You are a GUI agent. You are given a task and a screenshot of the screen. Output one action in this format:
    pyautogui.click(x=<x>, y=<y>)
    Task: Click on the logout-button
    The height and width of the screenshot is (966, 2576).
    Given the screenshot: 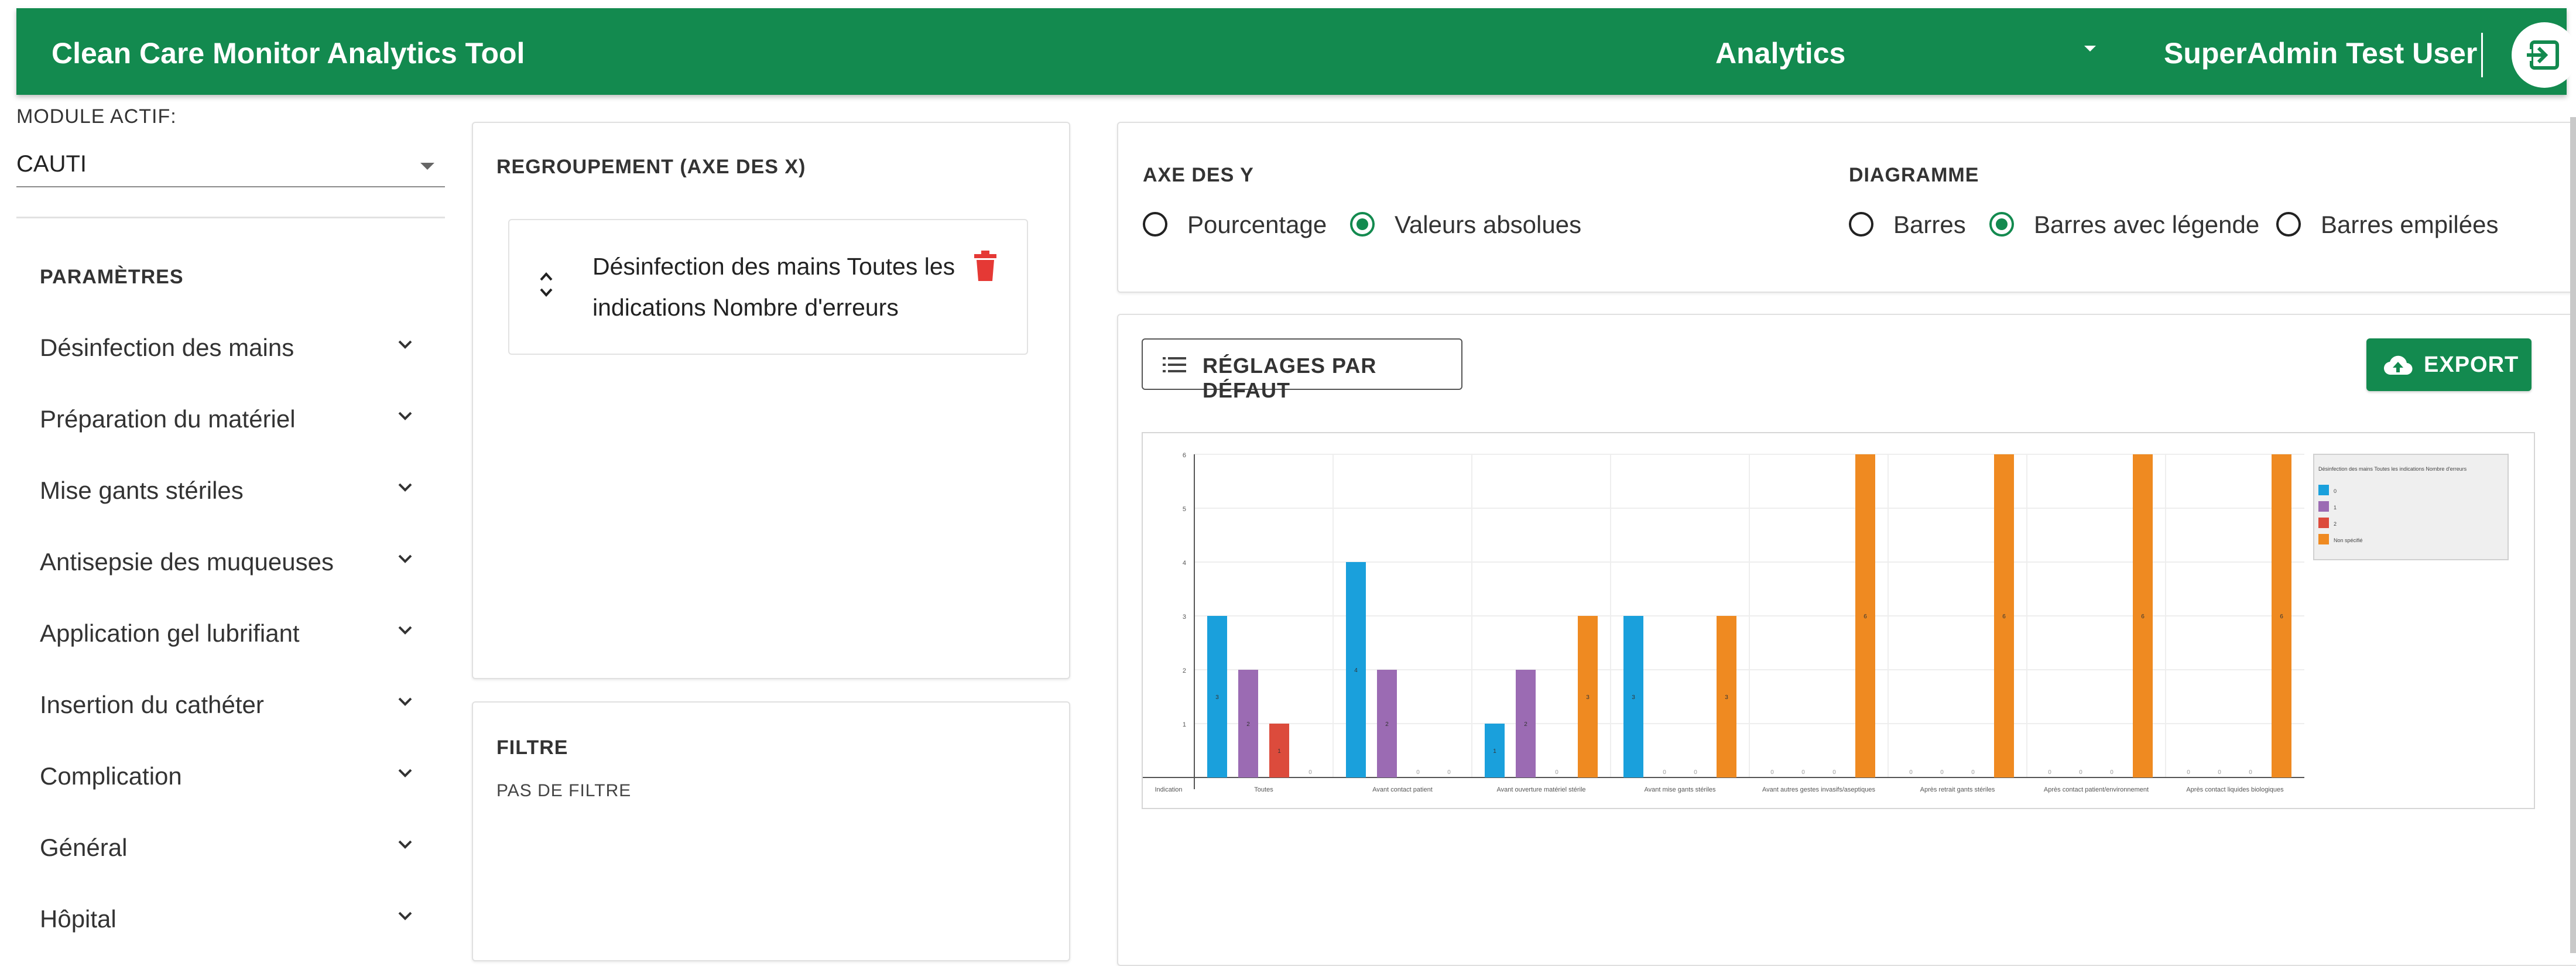 What is the action you would take?
    pyautogui.click(x=2544, y=55)
    